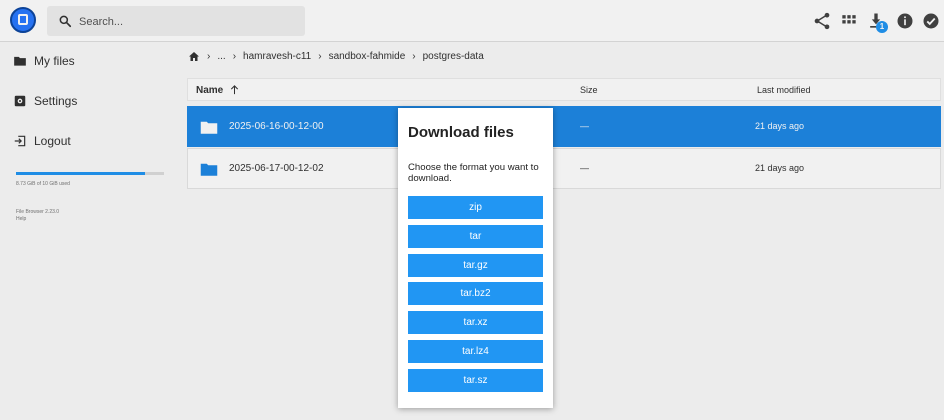 Image resolution: width=944 pixels, height=420 pixels. What do you see at coordinates (473, 173) in the screenshot?
I see `dialog-description: Choose the format you want to download.` at bounding box center [473, 173].